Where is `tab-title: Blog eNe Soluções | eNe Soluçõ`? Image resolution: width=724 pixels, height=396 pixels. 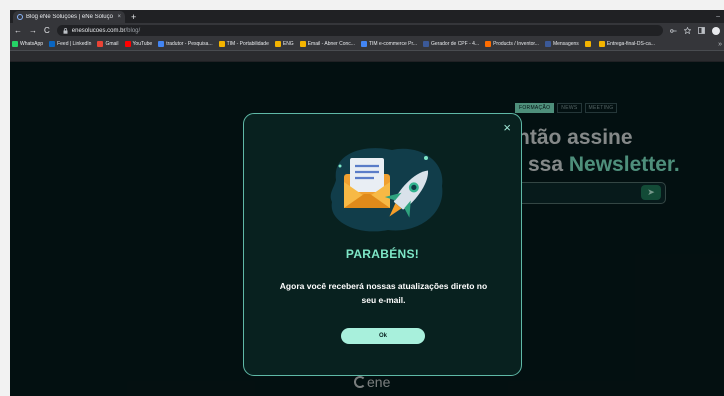
tab-title: Blog eNe Soluções | eNe Soluçõ is located at coordinates (69, 17).